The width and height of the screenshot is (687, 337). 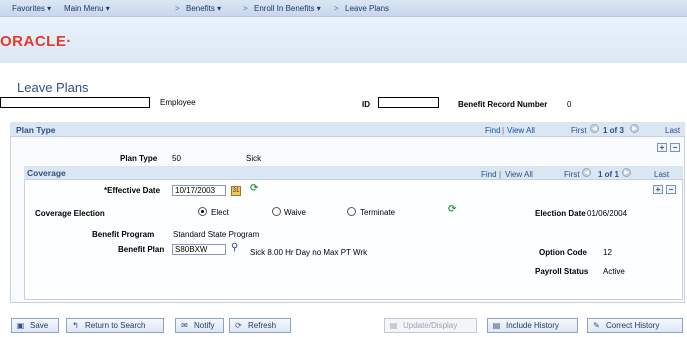 What do you see at coordinates (203, 8) in the screenshot?
I see `breadcrumb-benefits: Benefits ▾` at bounding box center [203, 8].